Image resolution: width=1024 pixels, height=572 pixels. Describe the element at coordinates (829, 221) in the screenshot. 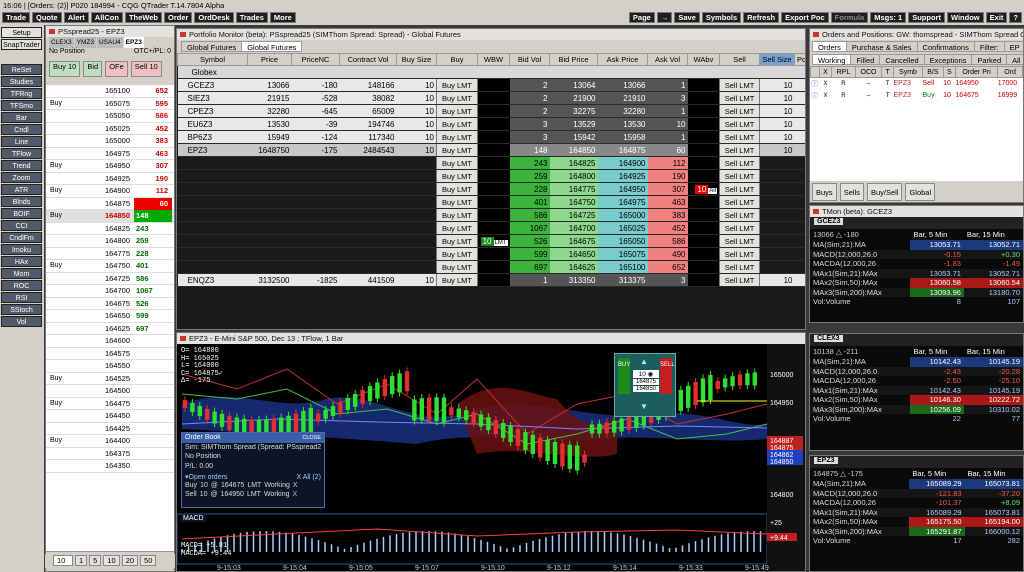

I see `tmon-symbol-tab: GCEZ3` at that location.